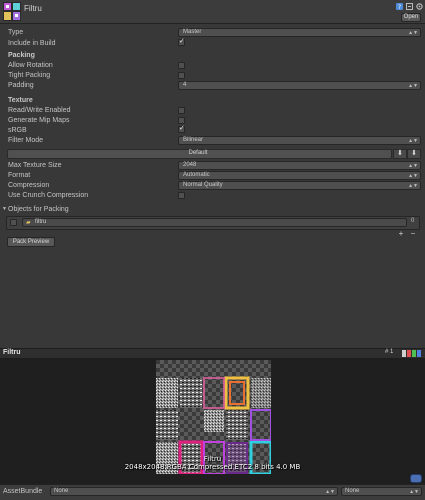 The height and width of the screenshot is (500, 425). What do you see at coordinates (299, 165) in the screenshot?
I see `max-texture-size-dropdown: 2048 ▲▼` at bounding box center [299, 165].